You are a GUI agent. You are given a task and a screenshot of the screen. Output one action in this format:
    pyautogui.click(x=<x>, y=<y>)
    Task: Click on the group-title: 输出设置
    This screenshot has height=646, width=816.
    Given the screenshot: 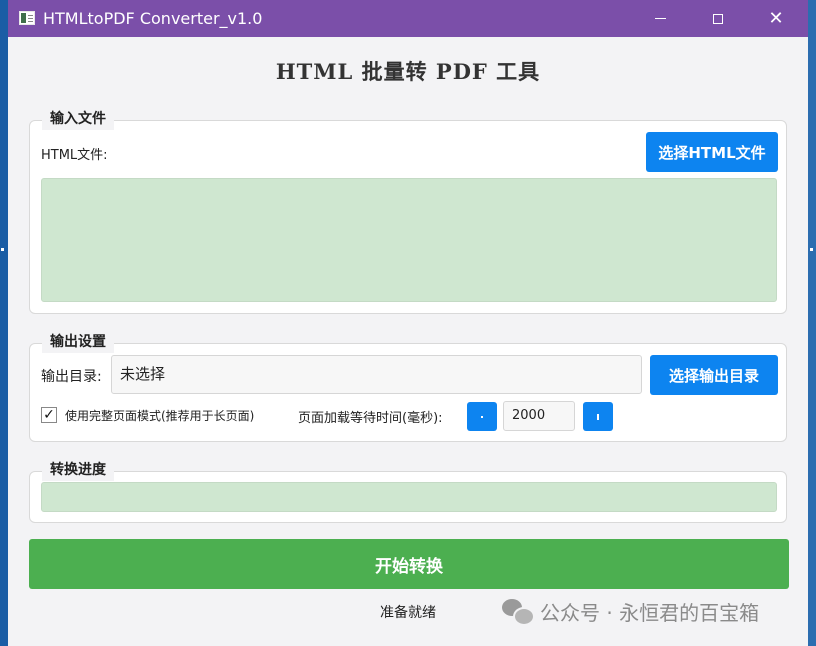 What is the action you would take?
    pyautogui.click(x=78, y=342)
    